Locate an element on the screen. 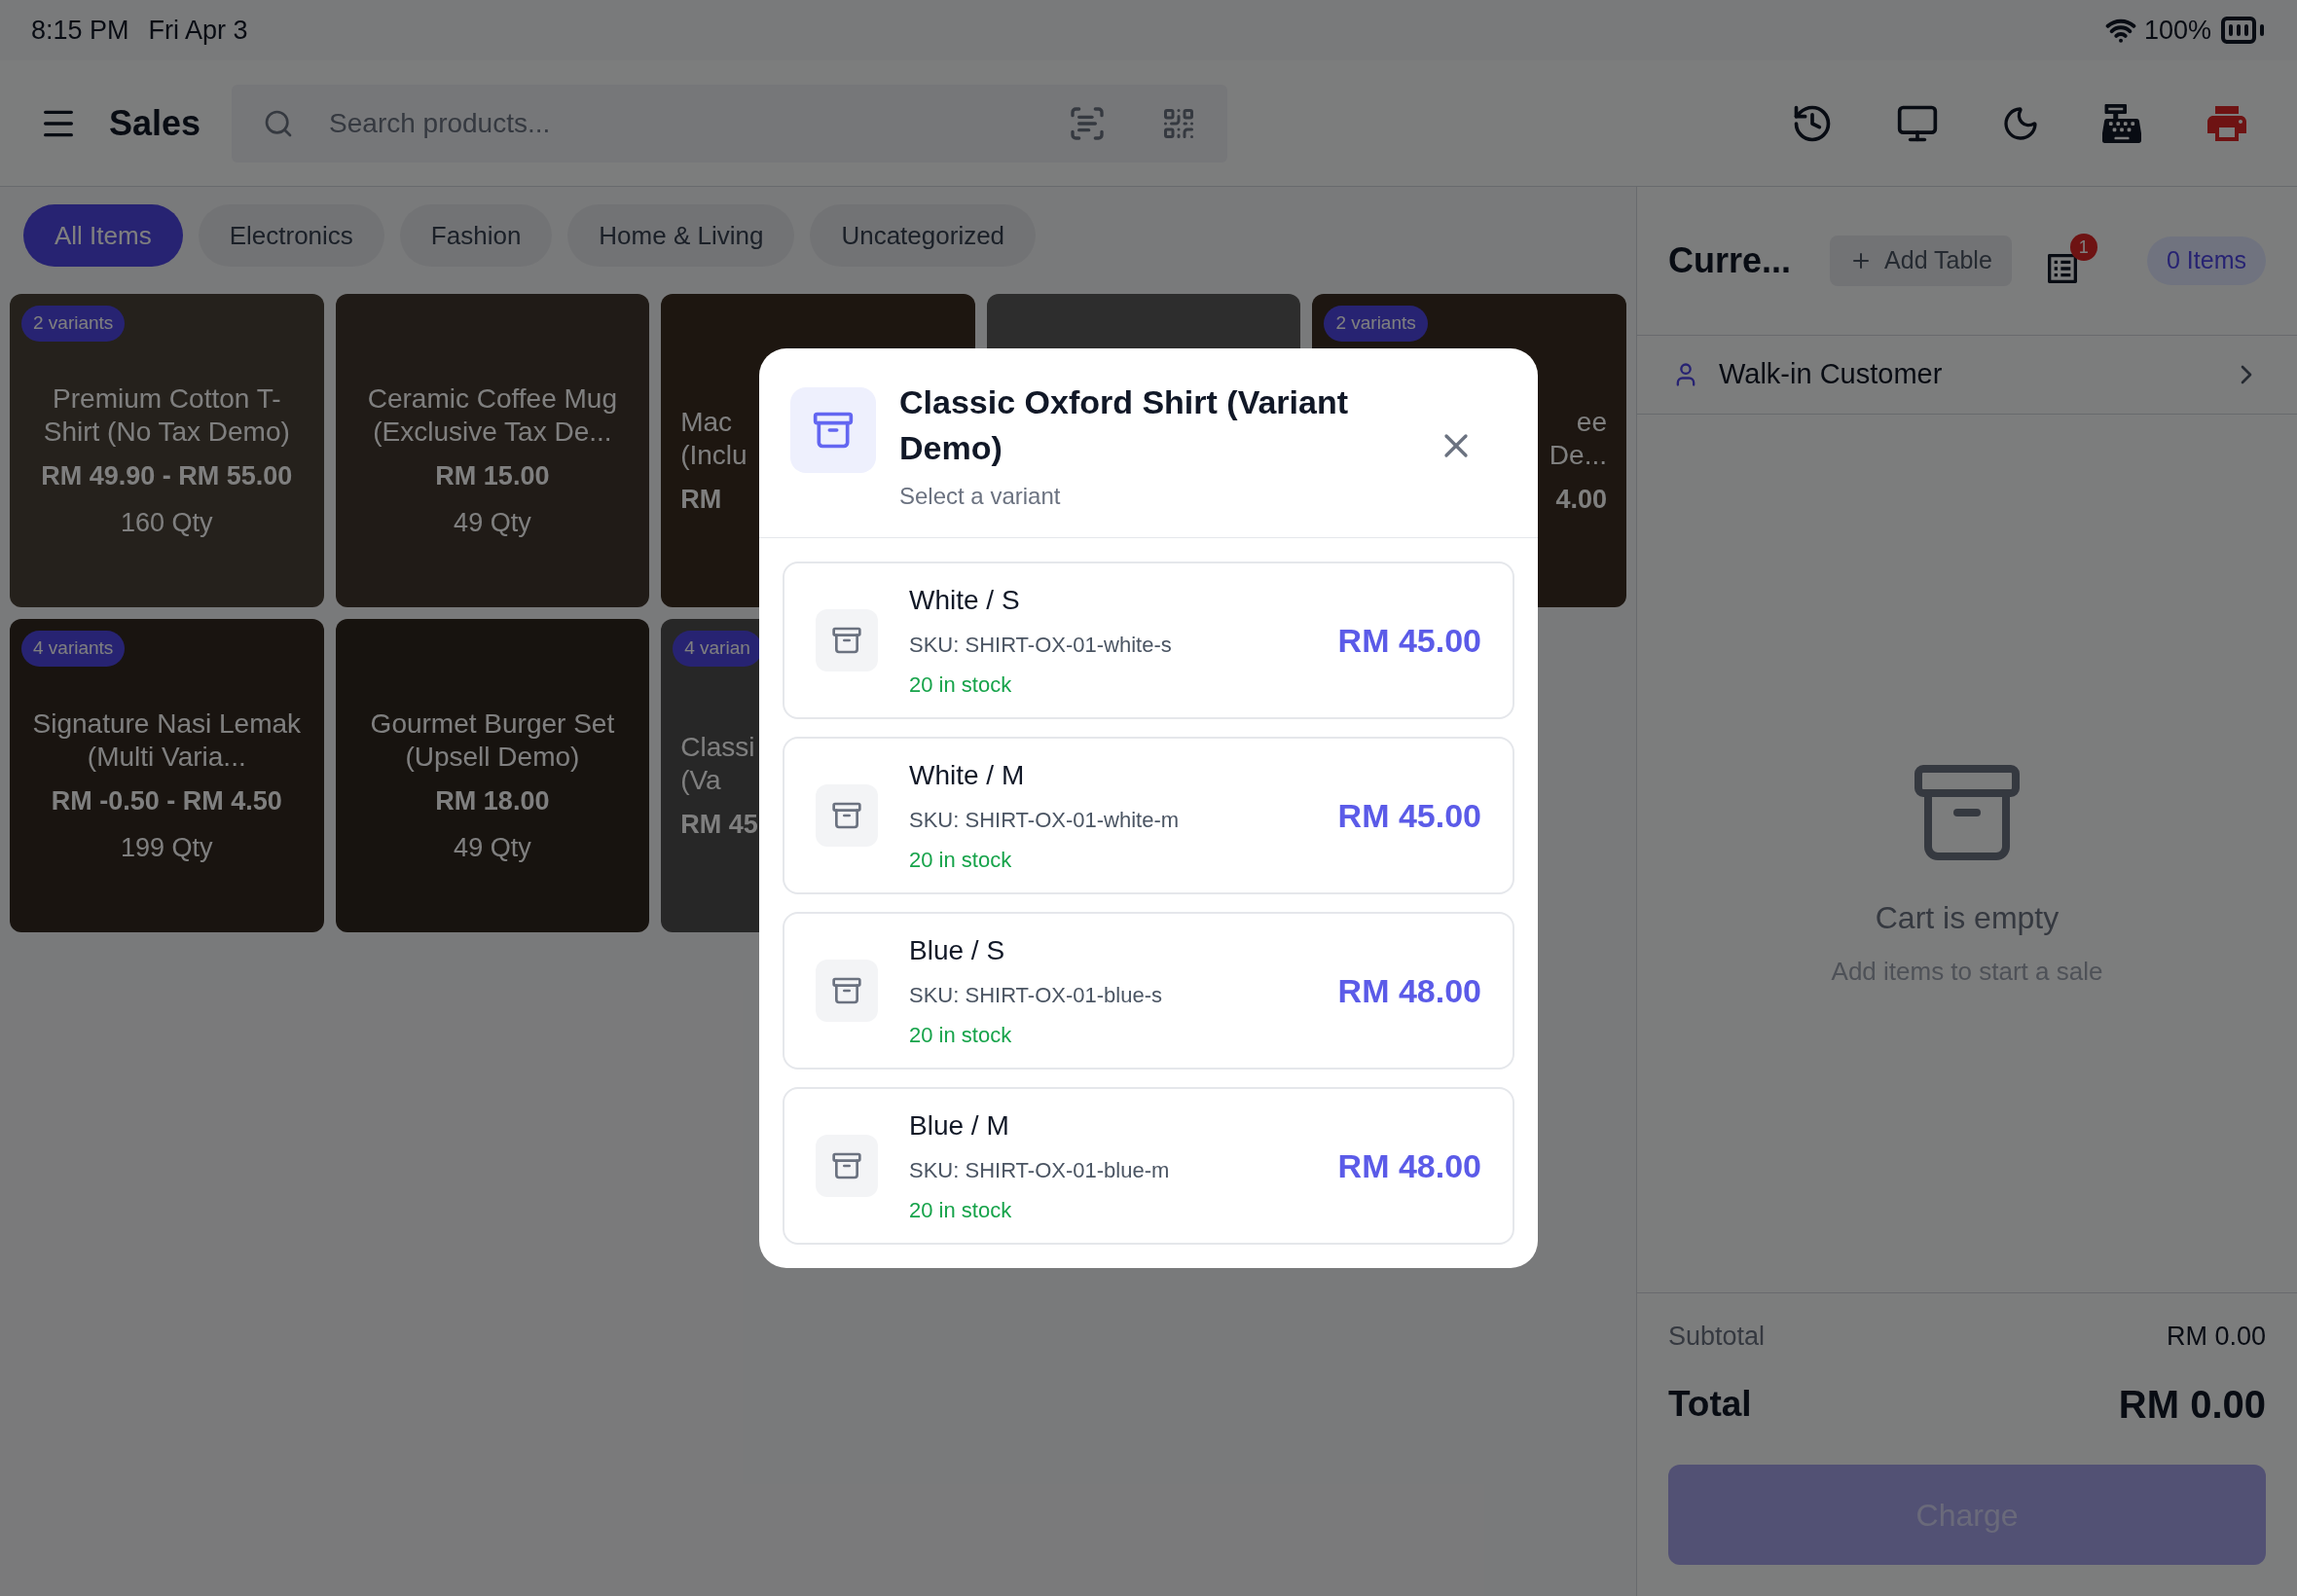 This screenshot has height=1596, width=2297. customer-name: Walk-in Customer is located at coordinates (1831, 374).